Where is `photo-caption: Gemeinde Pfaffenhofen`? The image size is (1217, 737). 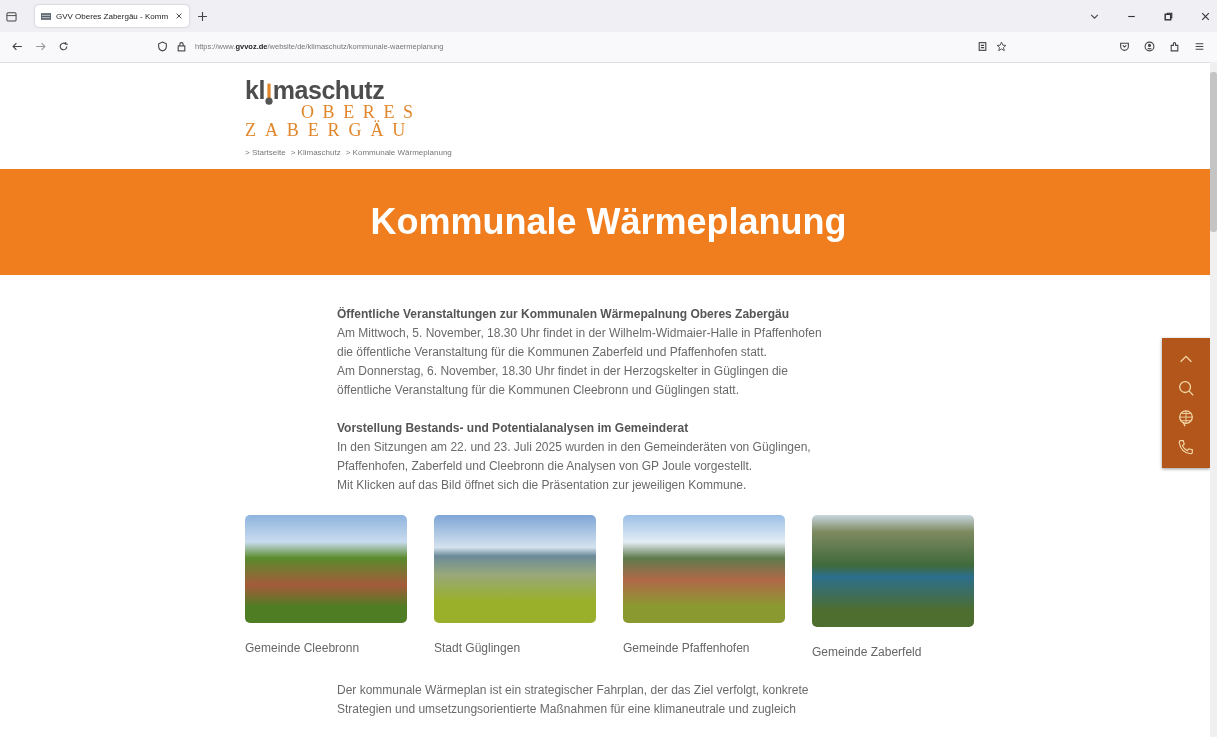
photo-caption: Gemeinde Pfaffenhofen is located at coordinates (687, 648).